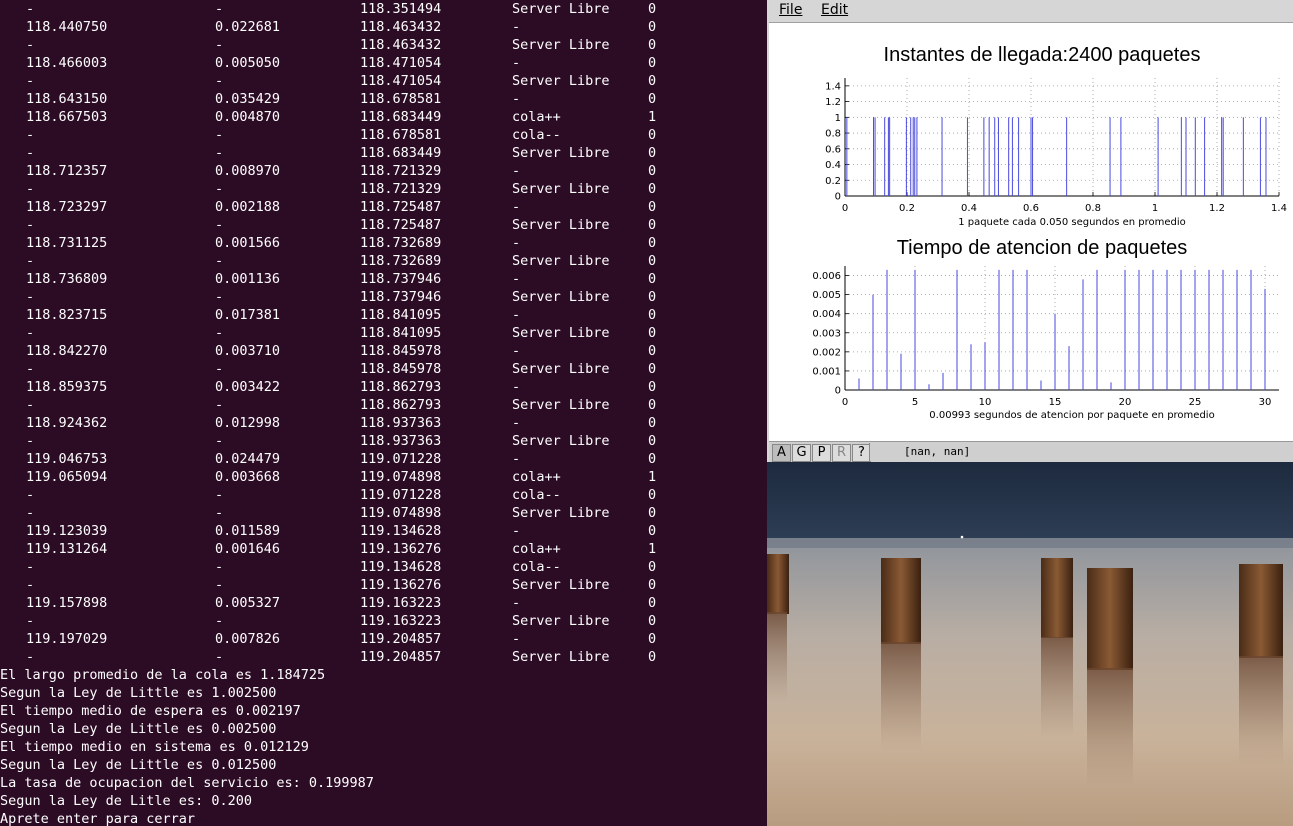 This screenshot has height=826, width=1293. What do you see at coordinates (248, 549) in the screenshot?
I see `terminal-cell: 0.001646` at bounding box center [248, 549].